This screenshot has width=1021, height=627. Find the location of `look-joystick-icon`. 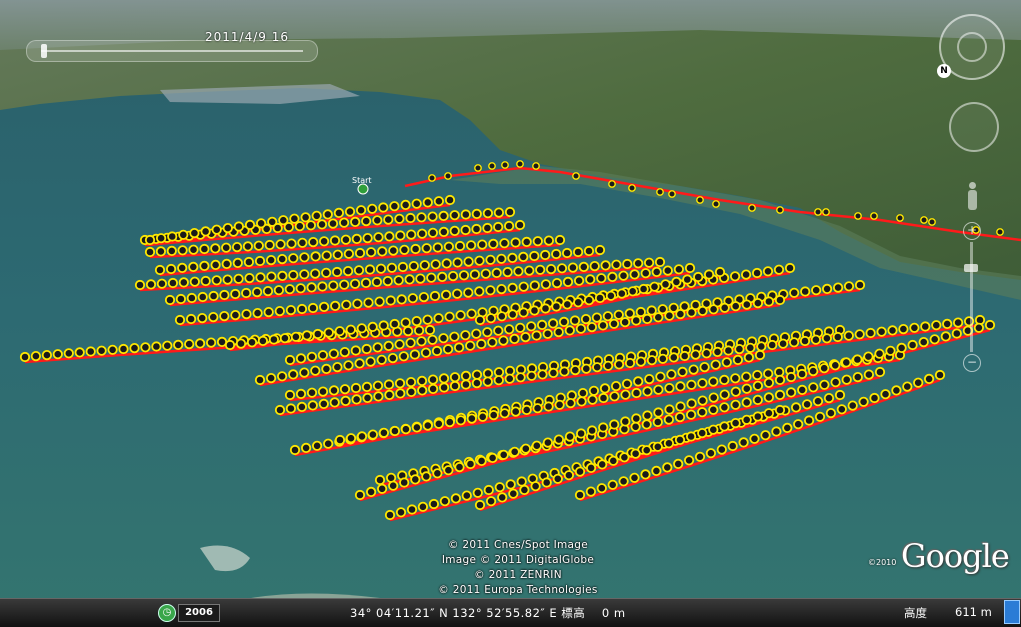

look-joystick-icon is located at coordinates (974, 127).